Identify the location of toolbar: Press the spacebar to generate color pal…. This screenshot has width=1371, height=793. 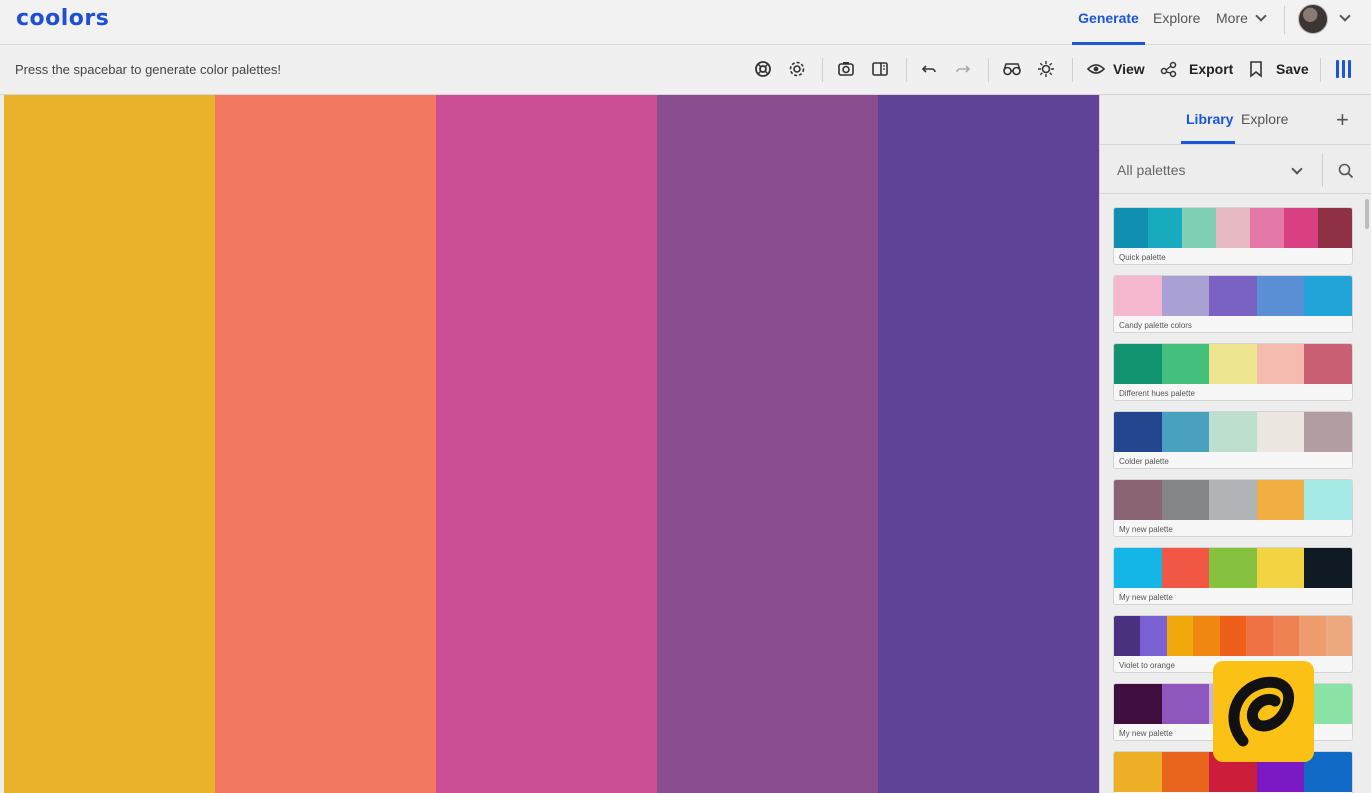
(685, 70).